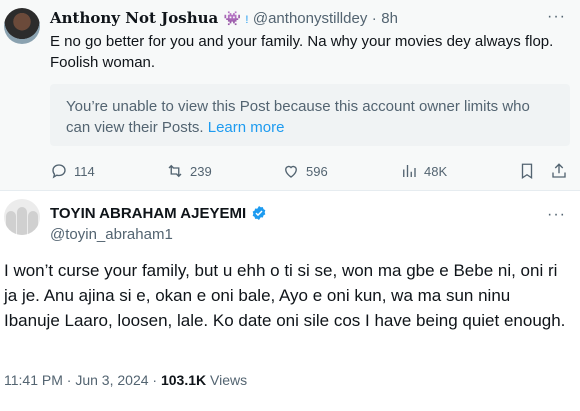 The width and height of the screenshot is (580, 411). I want to click on share-button, so click(562, 171).